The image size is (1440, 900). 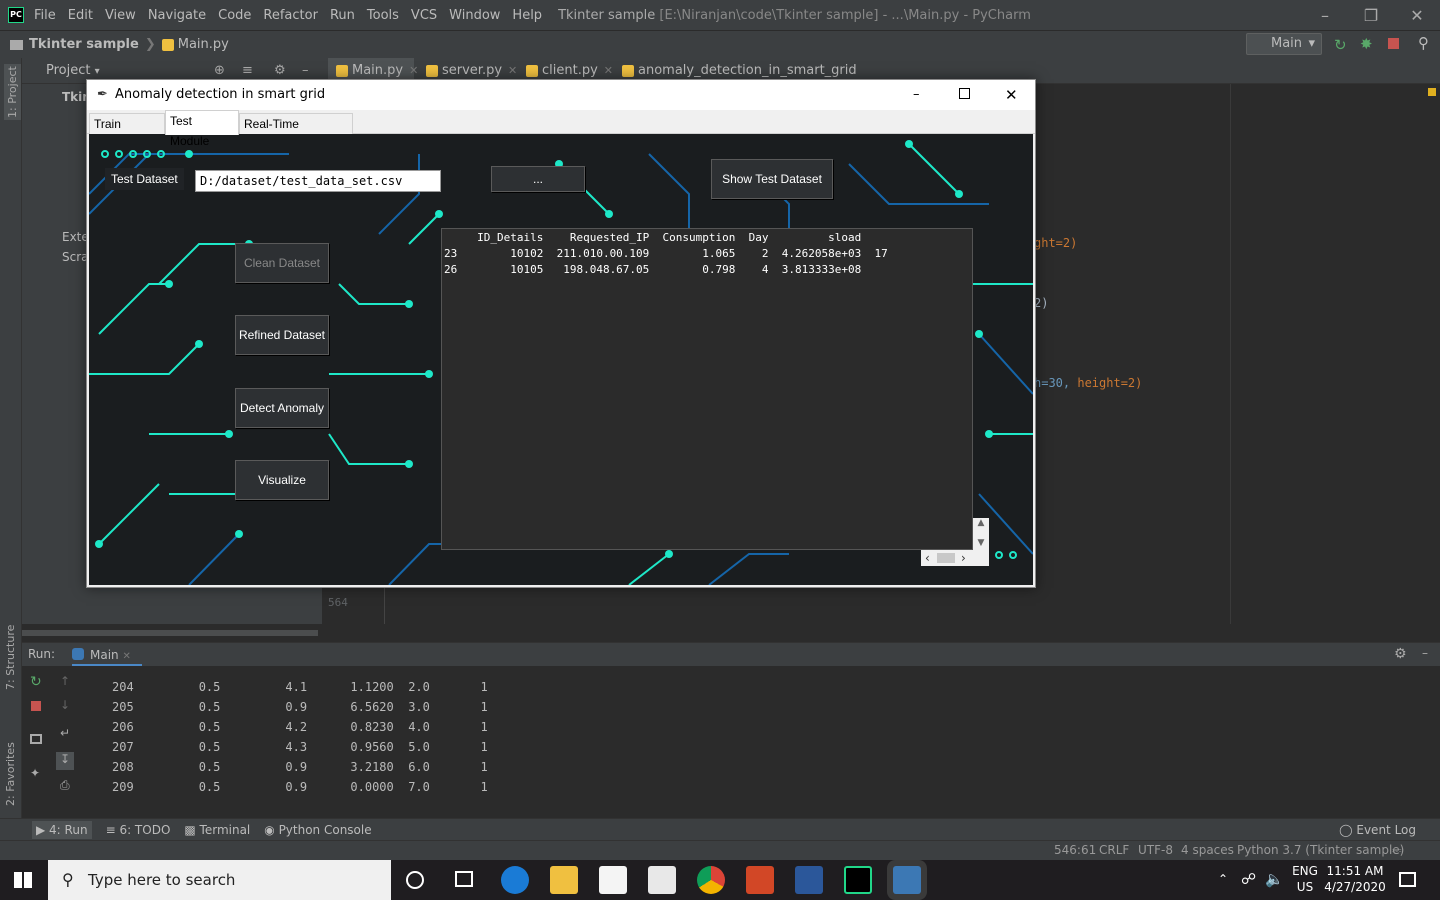 I want to click on file-explorer-icon, so click(x=564, y=880).